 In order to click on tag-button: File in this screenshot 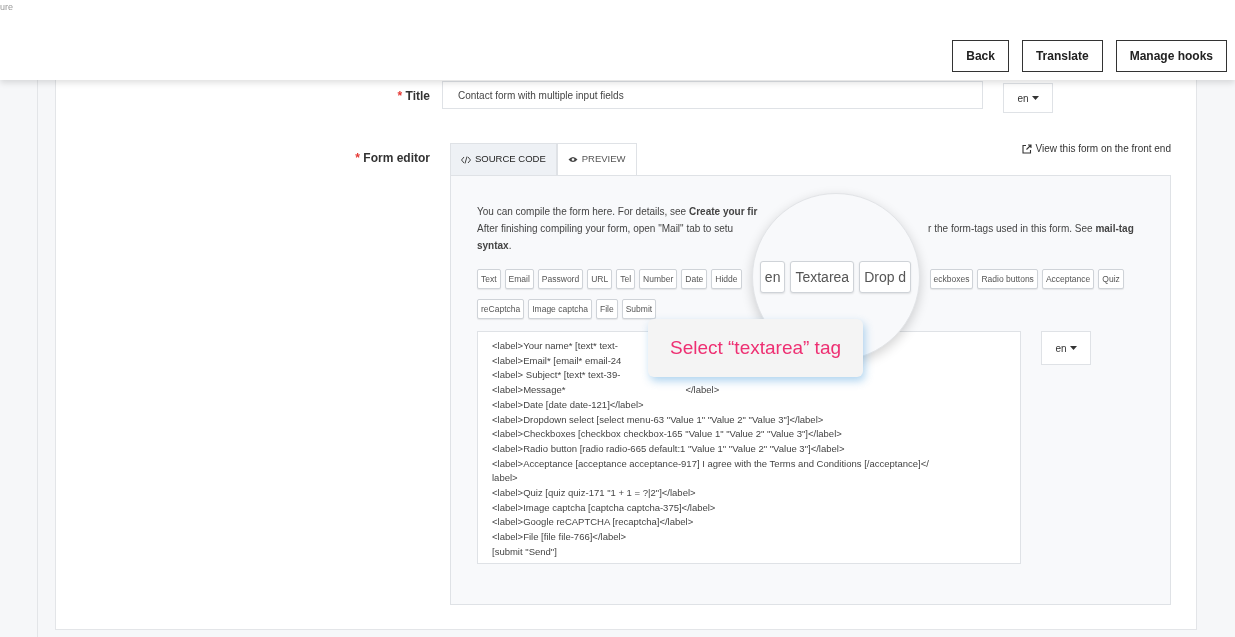, I will do `click(607, 309)`.